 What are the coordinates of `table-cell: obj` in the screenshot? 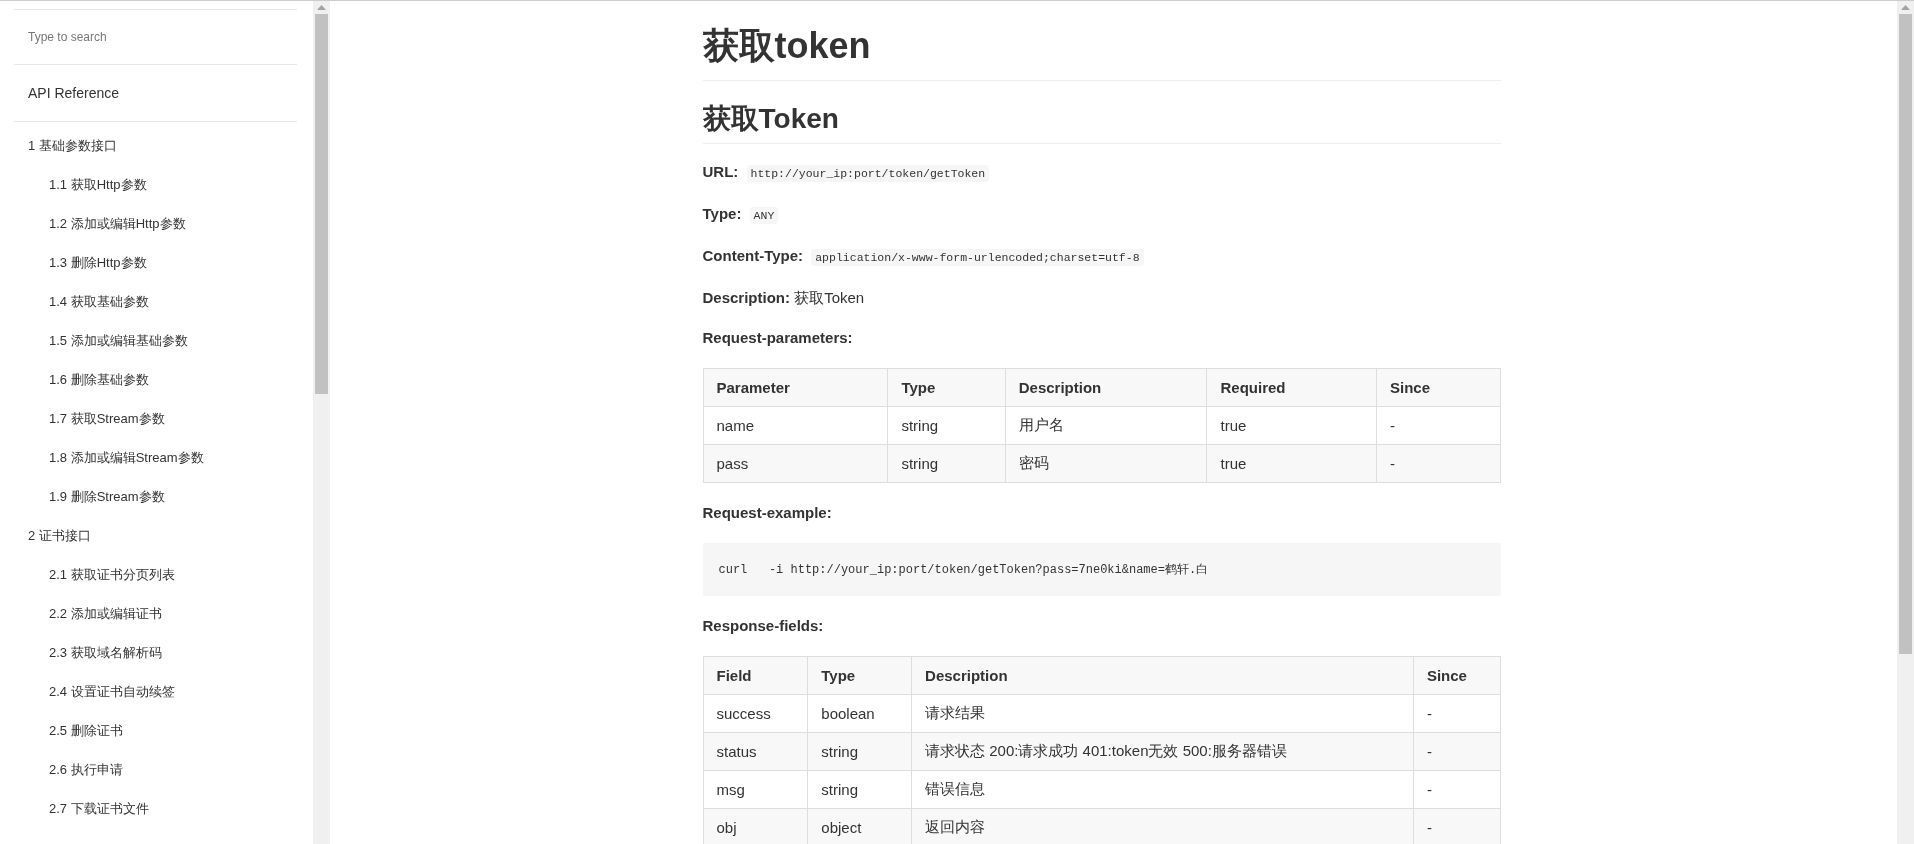 It's located at (755, 826).